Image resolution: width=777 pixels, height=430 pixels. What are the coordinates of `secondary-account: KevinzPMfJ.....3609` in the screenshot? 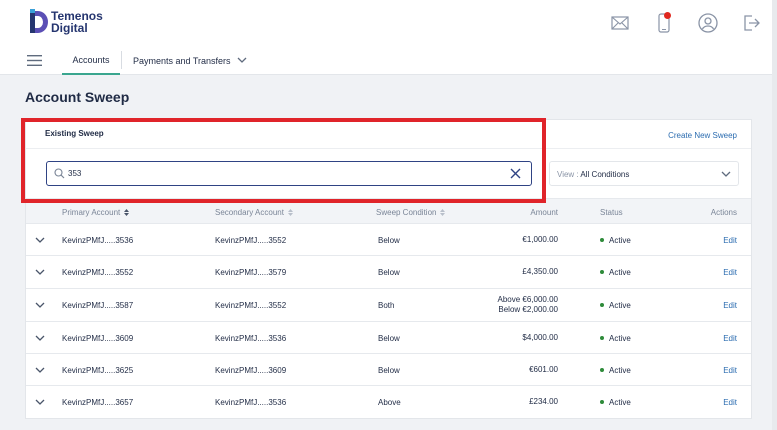 It's located at (251, 370).